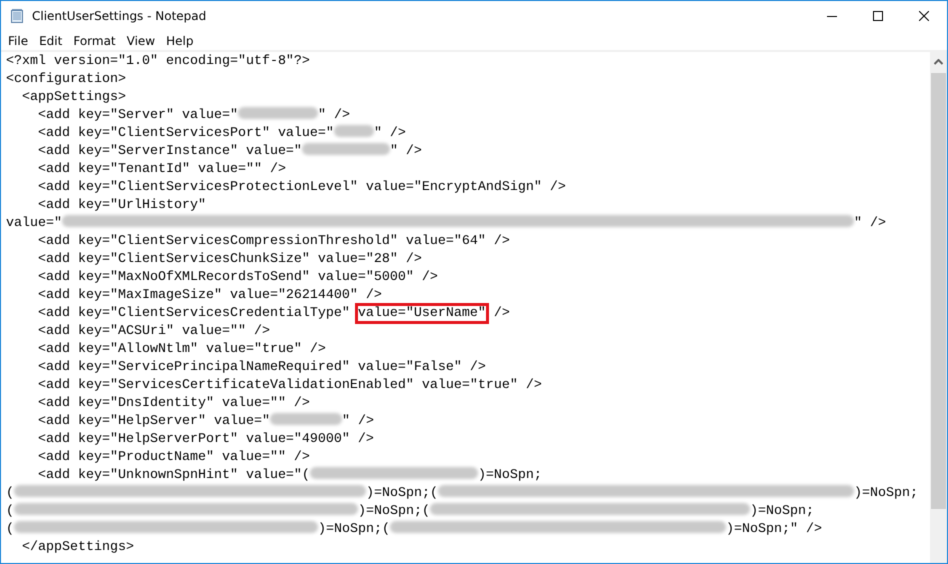 Image resolution: width=948 pixels, height=564 pixels. What do you see at coordinates (774, 529) in the screenshot?
I see `code-text: )=NoSpn;" />` at bounding box center [774, 529].